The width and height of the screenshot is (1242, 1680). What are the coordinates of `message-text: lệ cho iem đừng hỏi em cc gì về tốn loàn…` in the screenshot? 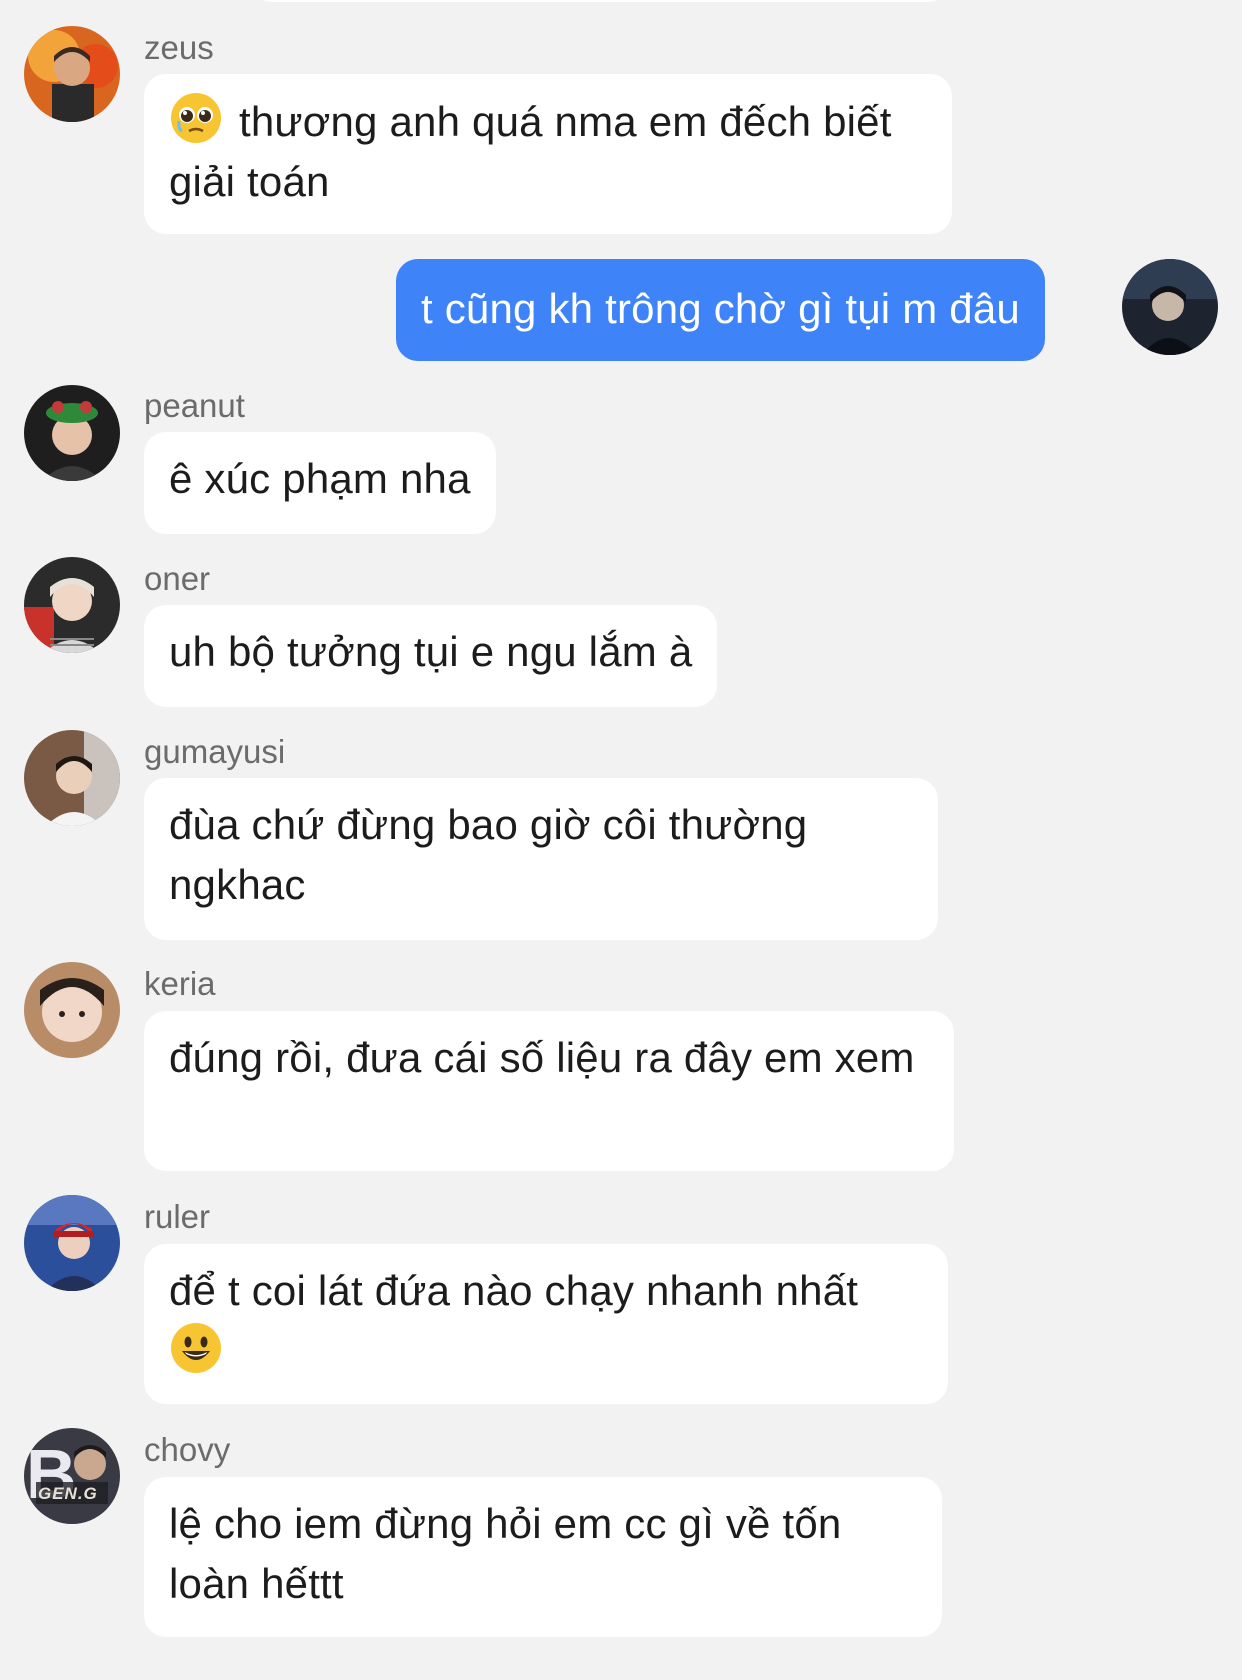 It's located at (505, 1553).